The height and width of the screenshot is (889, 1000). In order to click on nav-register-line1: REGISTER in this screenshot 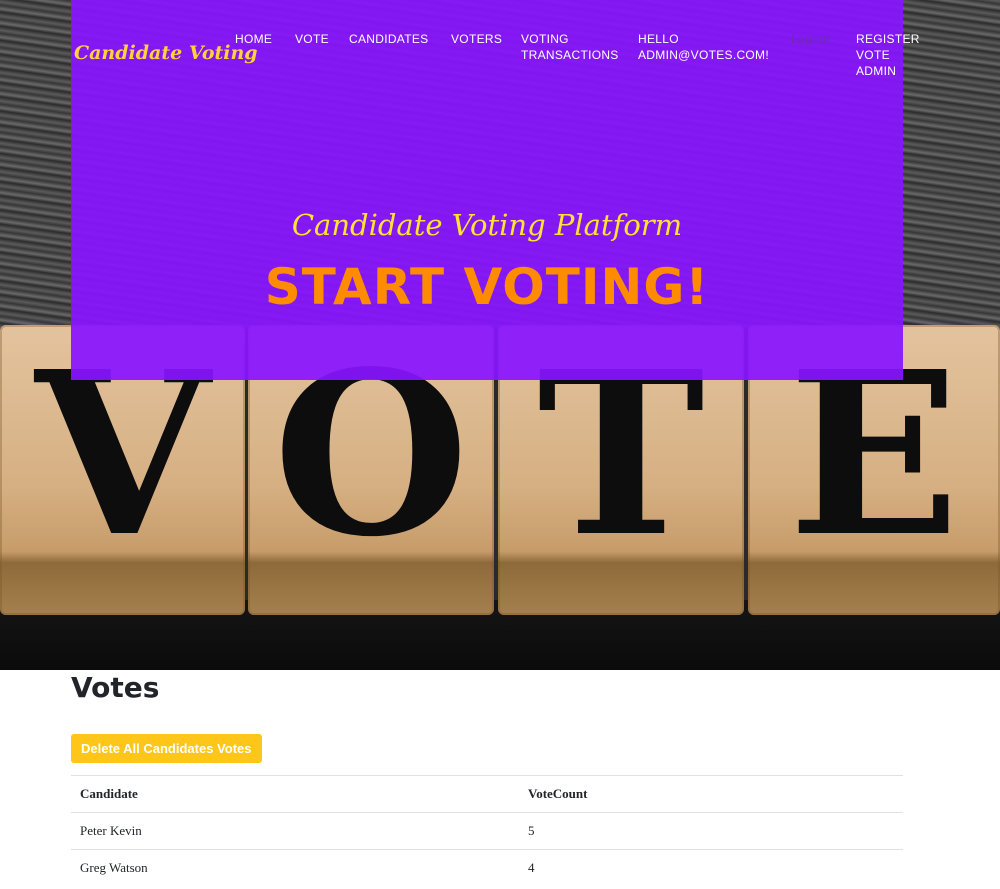, I will do `click(888, 39)`.